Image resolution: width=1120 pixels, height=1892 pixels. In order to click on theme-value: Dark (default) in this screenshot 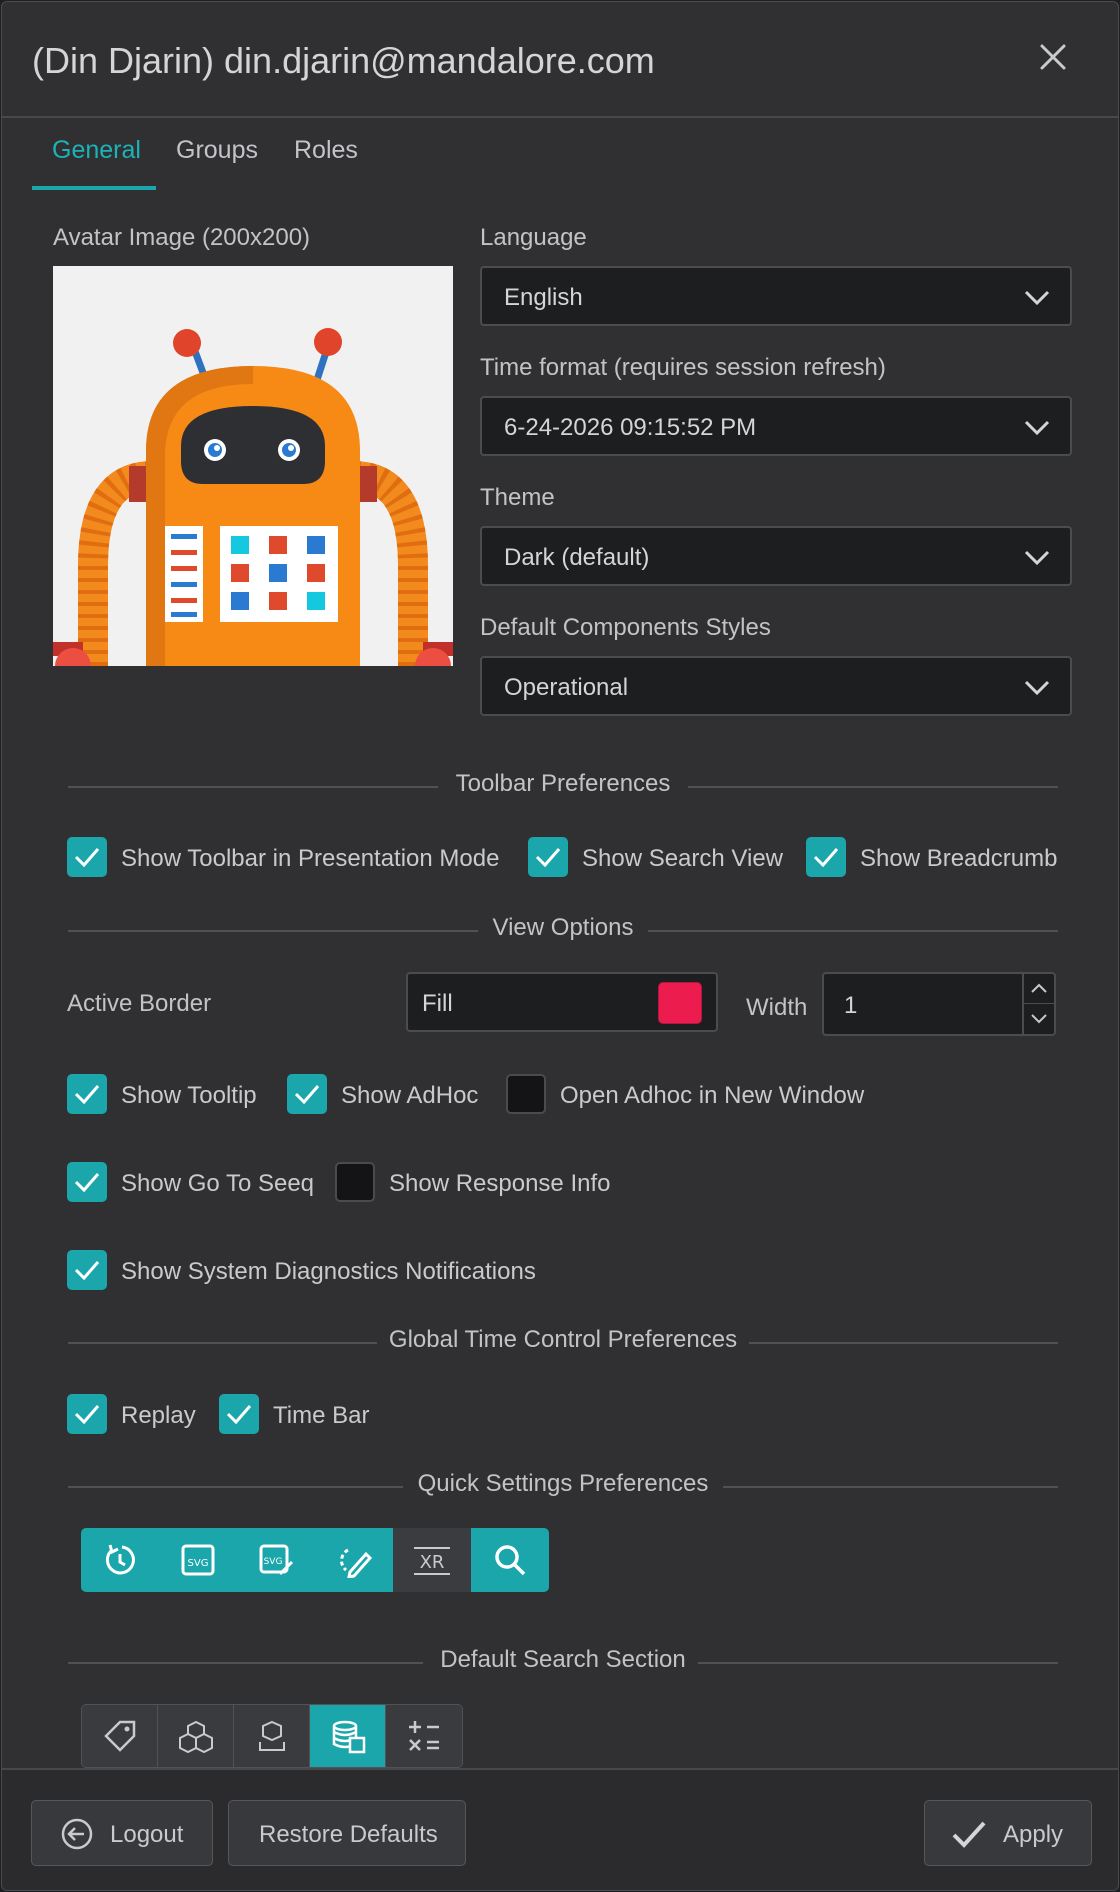, I will do `click(577, 557)`.